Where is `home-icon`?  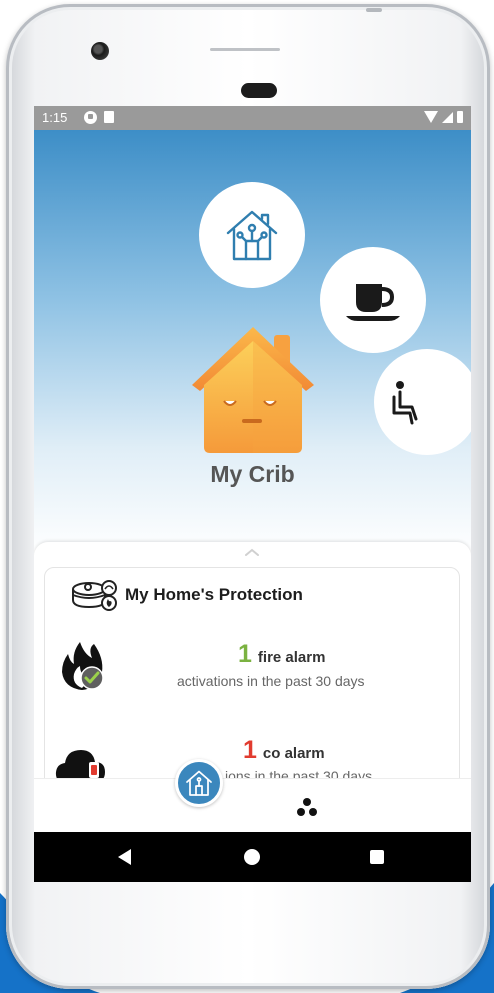 home-icon is located at coordinates (252, 857).